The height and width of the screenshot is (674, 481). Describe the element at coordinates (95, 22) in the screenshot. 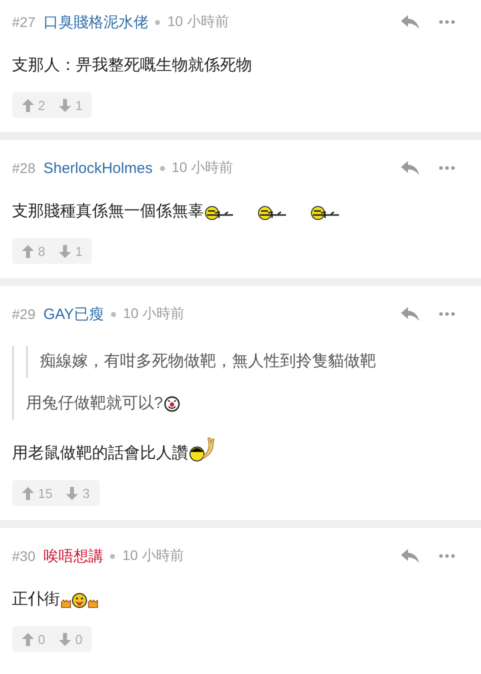

I see `username: 口臭賤格泥水佬` at that location.